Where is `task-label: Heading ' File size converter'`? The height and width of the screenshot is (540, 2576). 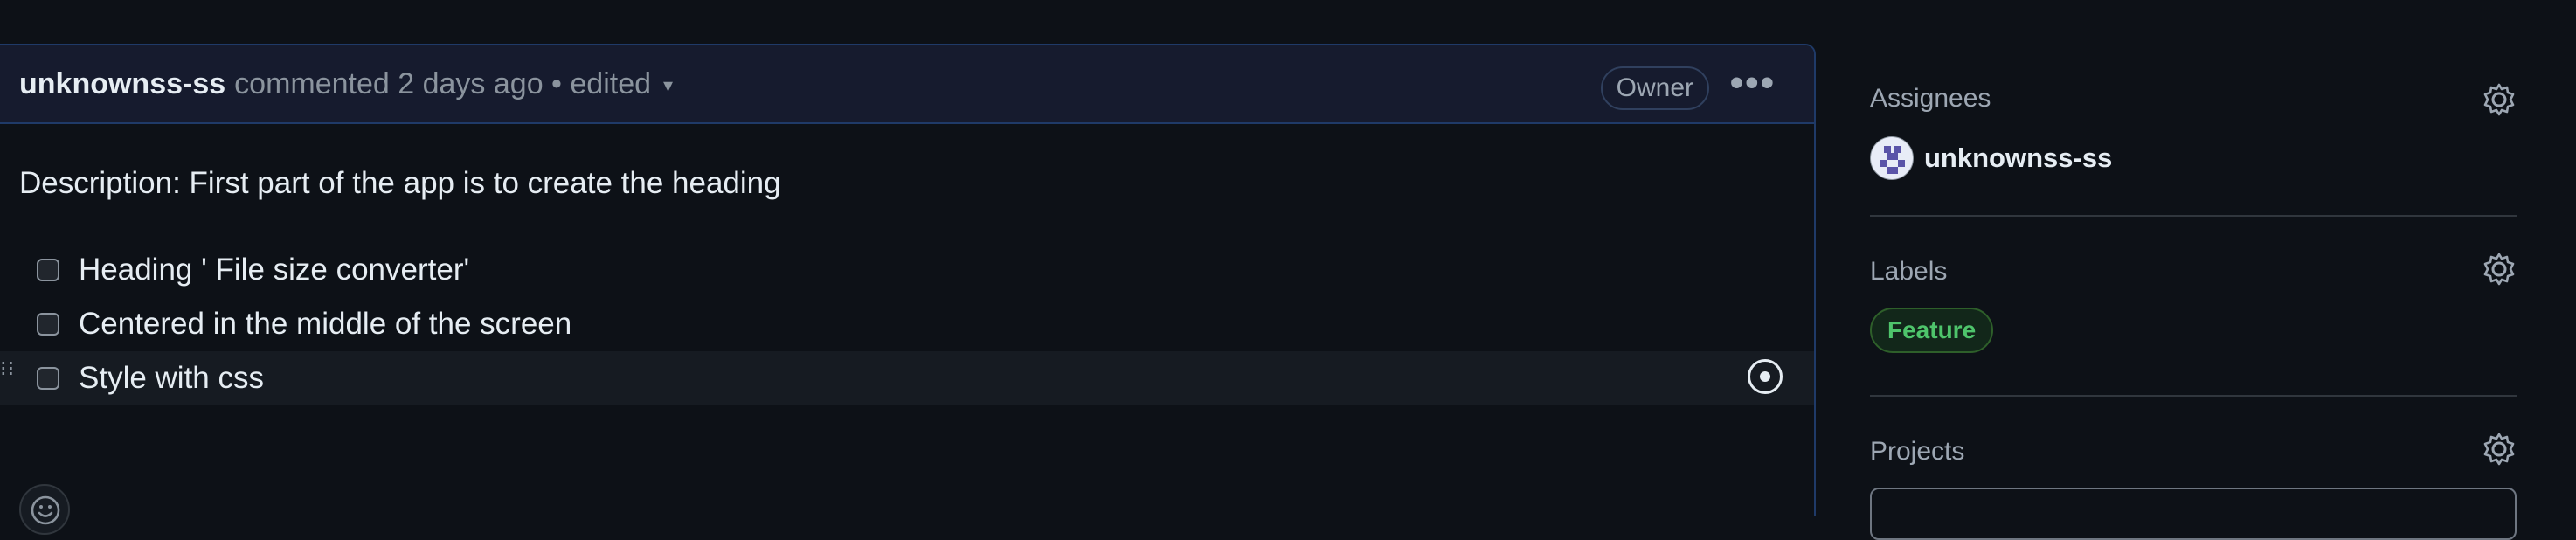
task-label: Heading ' File size converter' is located at coordinates (274, 270).